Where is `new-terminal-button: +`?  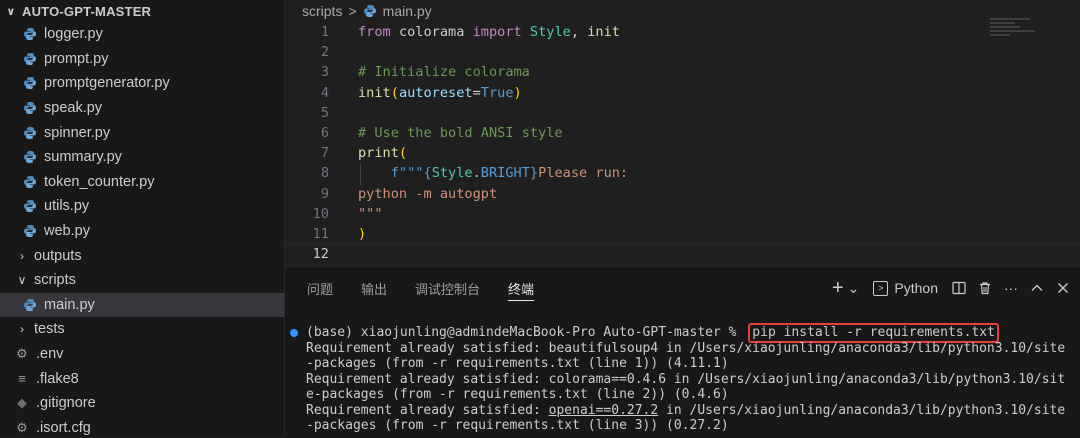
new-terminal-button: + is located at coordinates (838, 288).